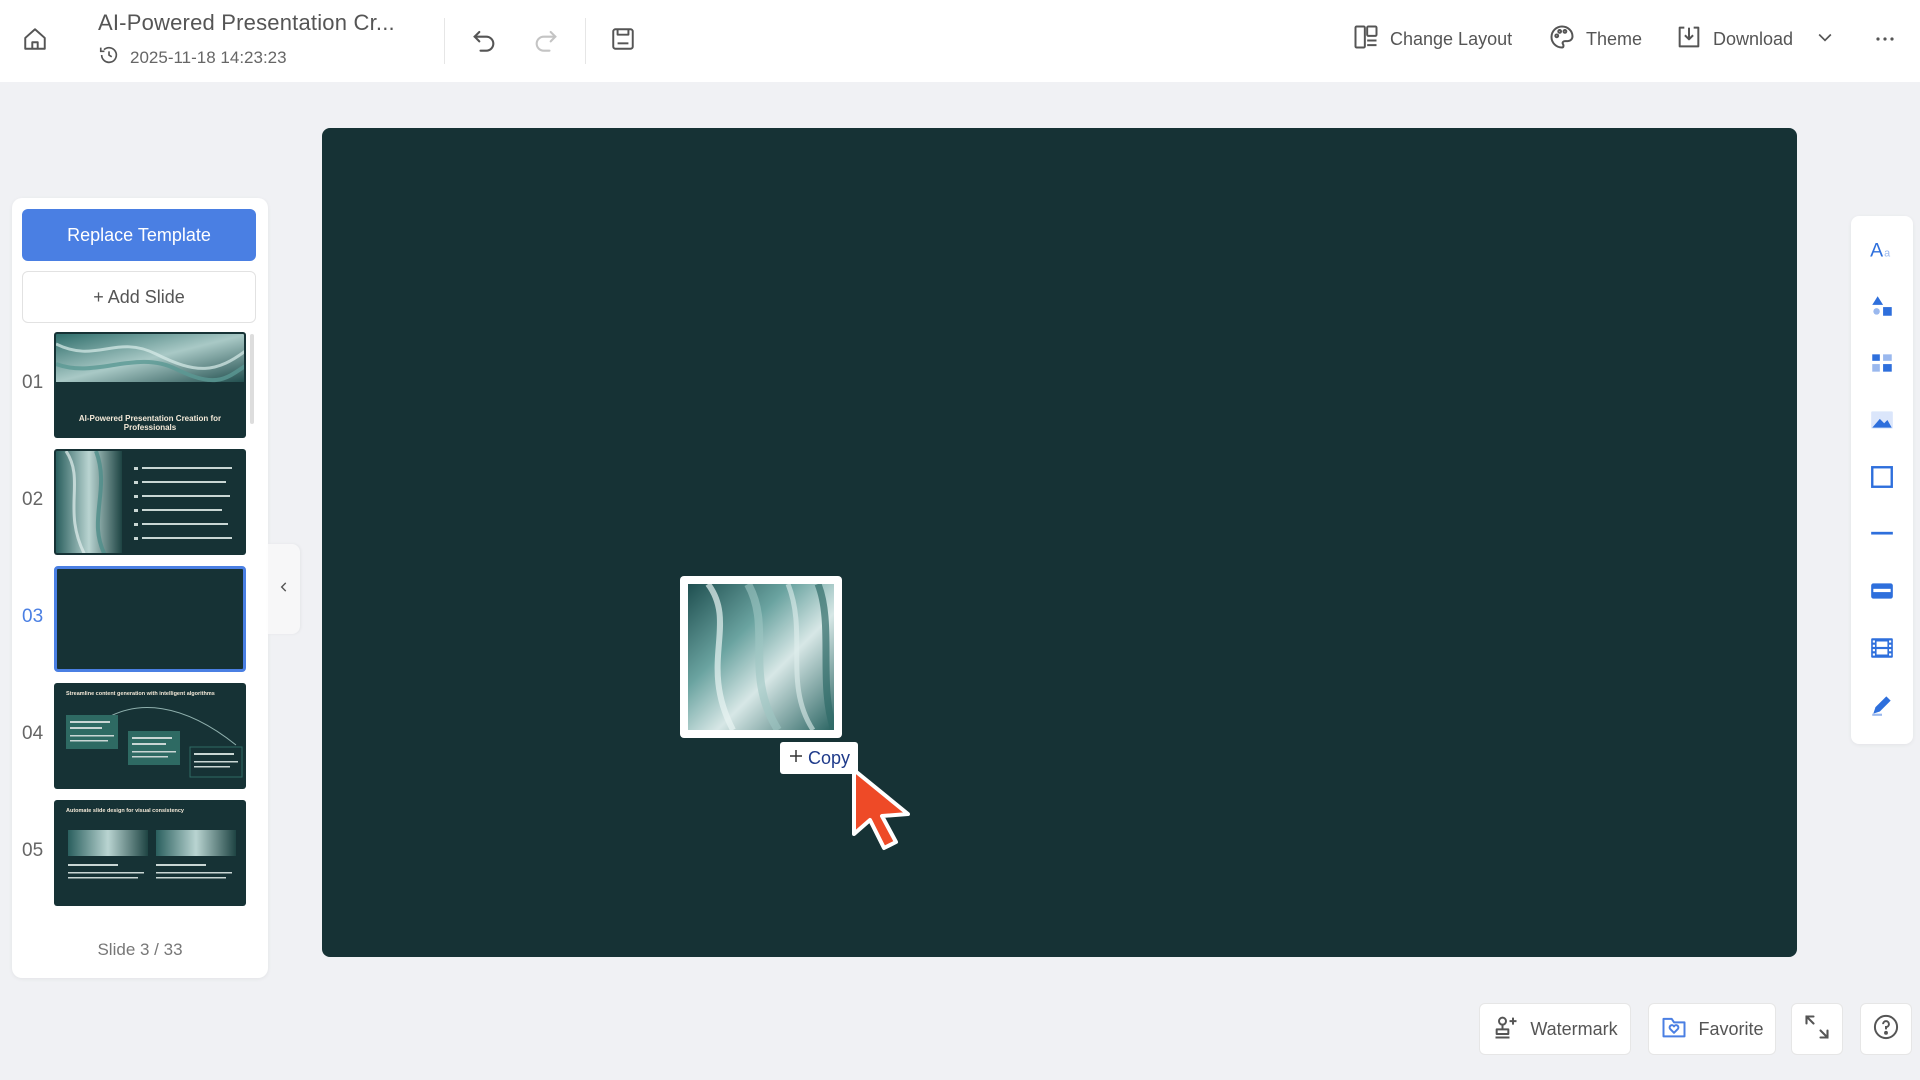 The image size is (1920, 1080). Describe the element at coordinates (252, 379) in the screenshot. I see `slide-list-scrollbar` at that location.